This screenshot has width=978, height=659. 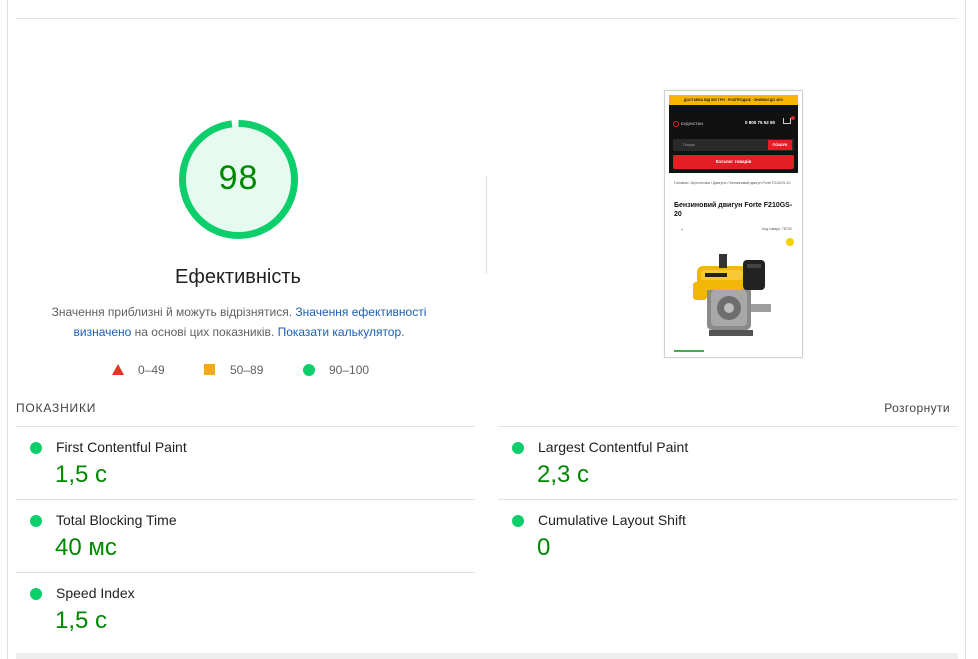 I want to click on metric-speed-index: Speed Index 1,5 с, so click(x=245, y=608).